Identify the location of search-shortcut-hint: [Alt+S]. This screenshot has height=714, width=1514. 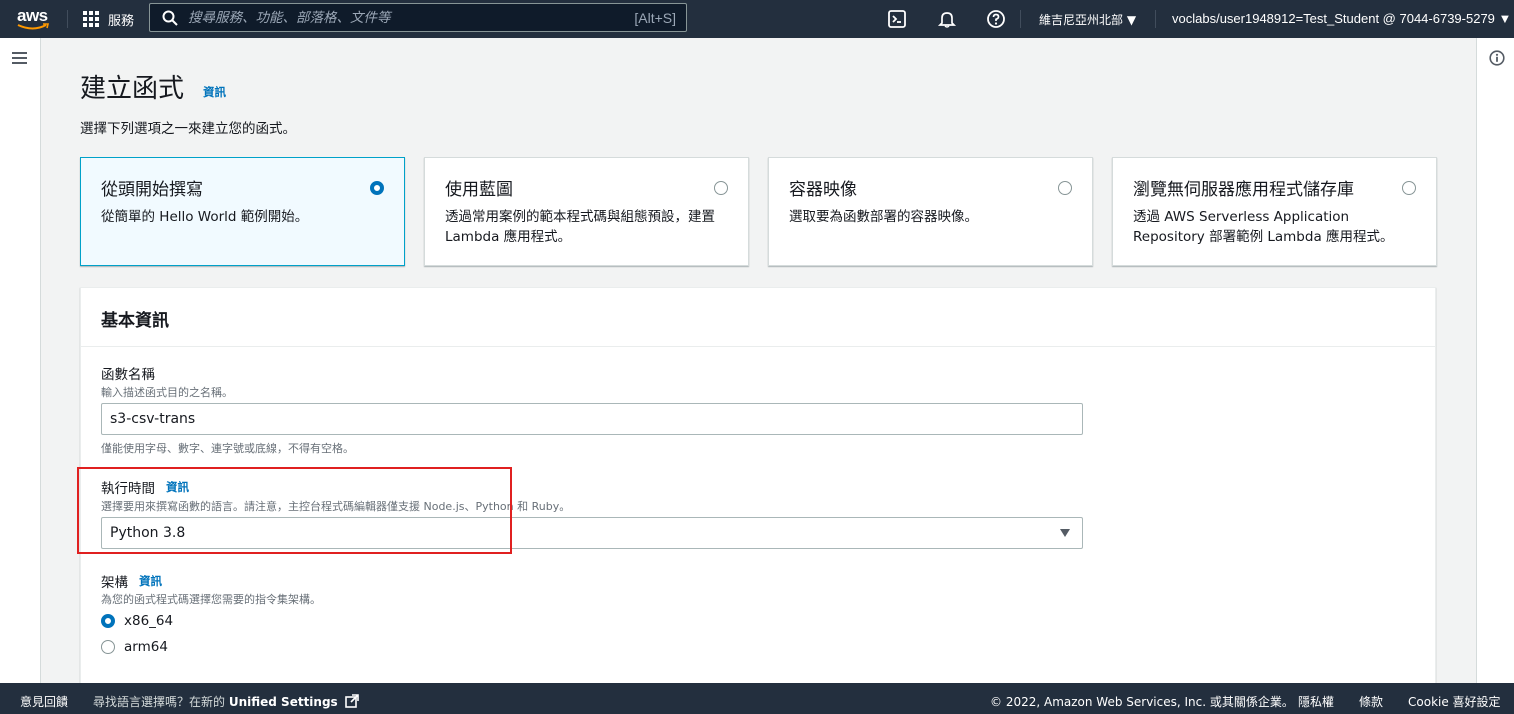
(655, 17).